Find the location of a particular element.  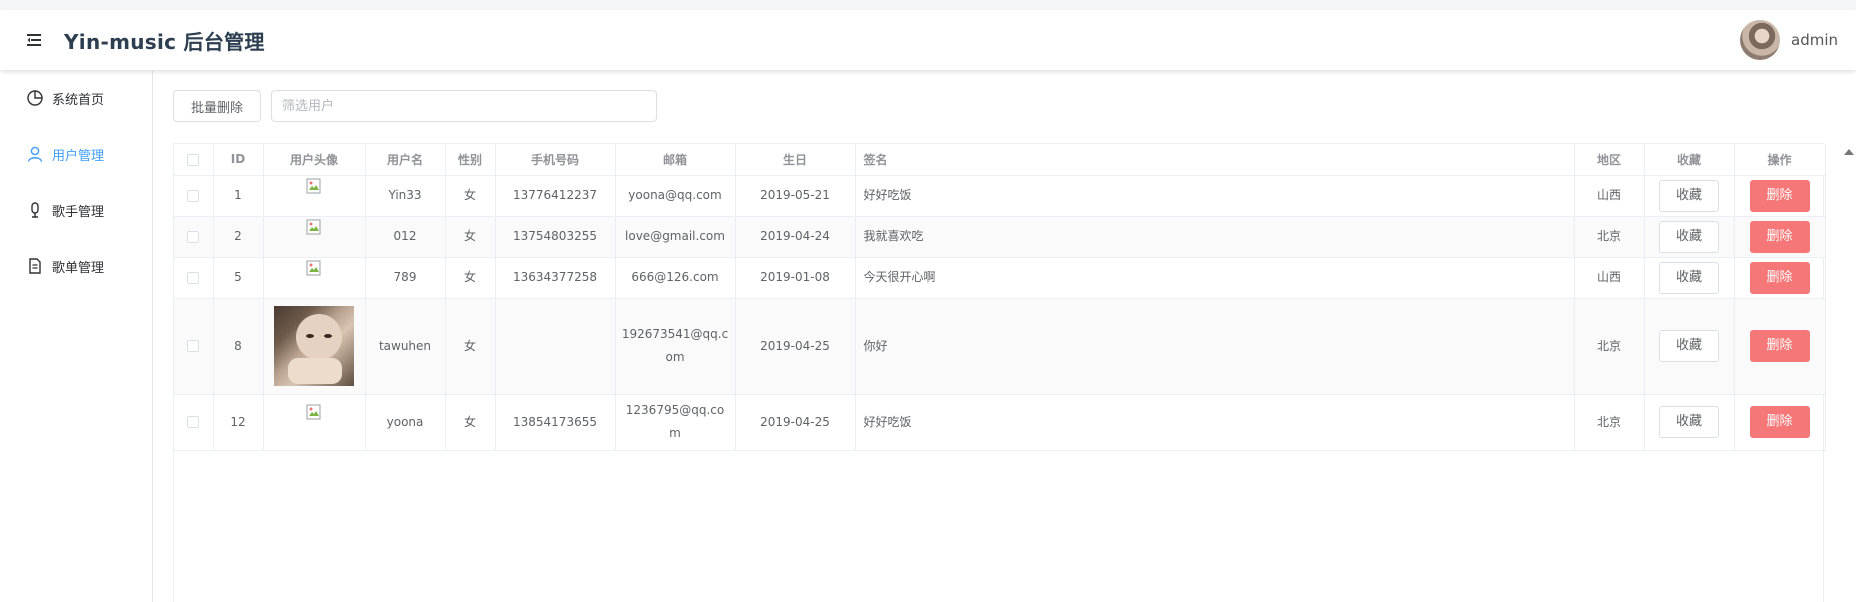

cell-phone: 13854173655 is located at coordinates (555, 422).